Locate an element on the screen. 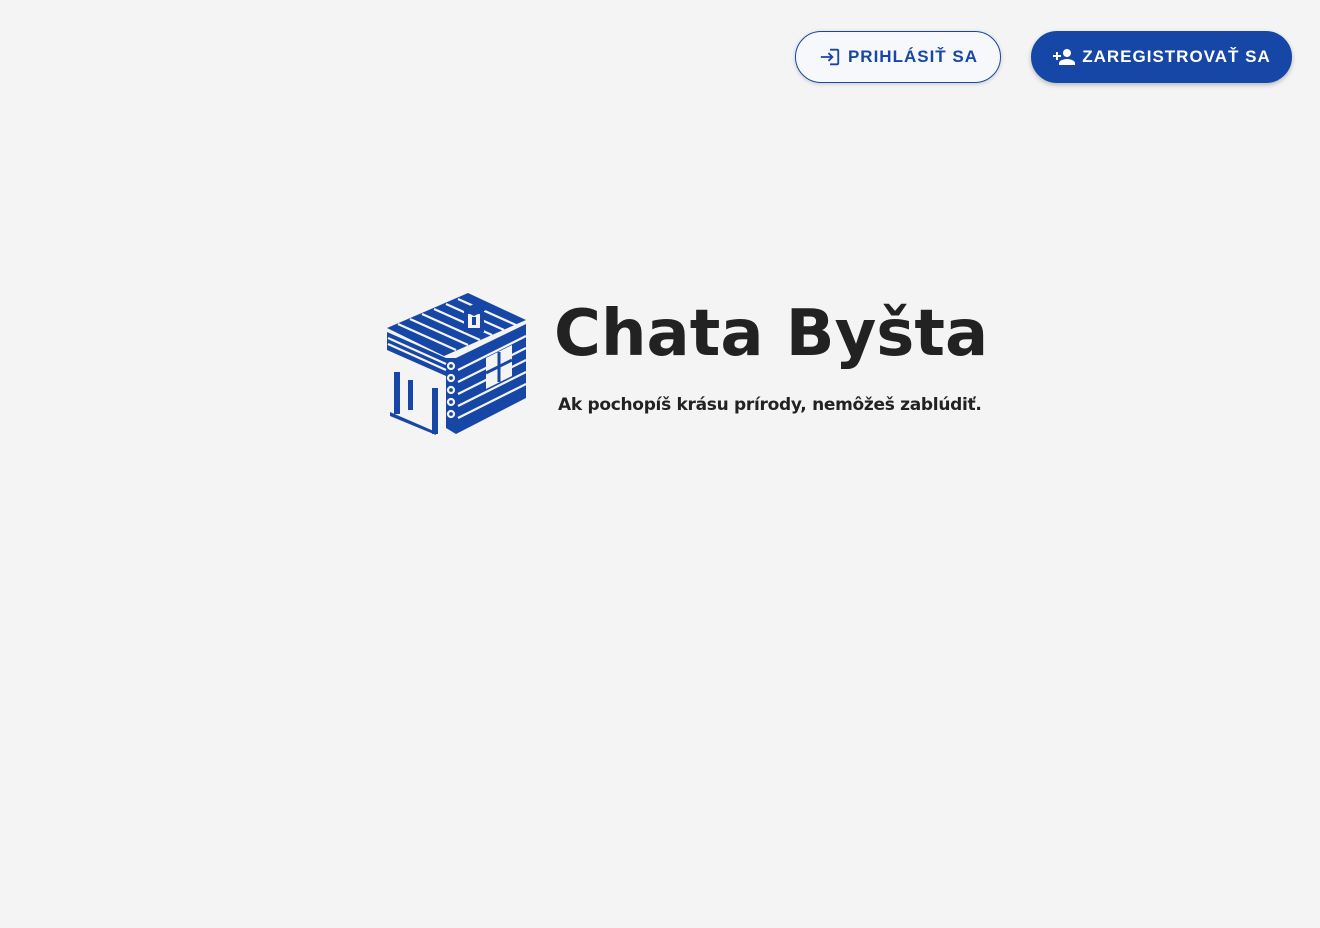  site-title: Chata Byšta is located at coordinates (771, 334).